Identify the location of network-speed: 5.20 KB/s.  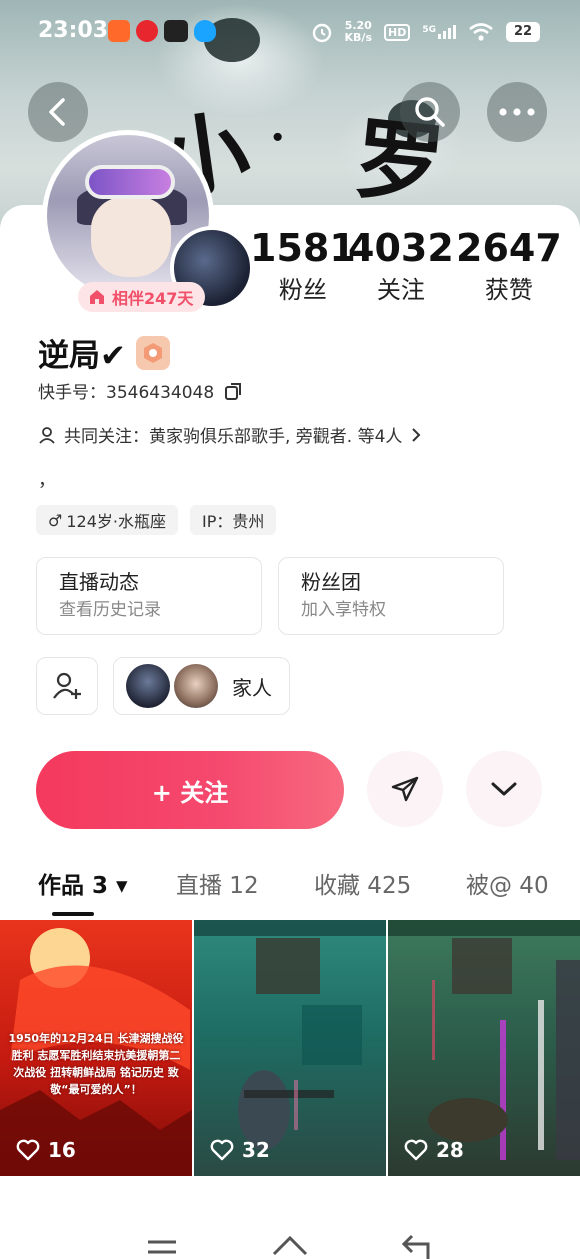
(358, 32).